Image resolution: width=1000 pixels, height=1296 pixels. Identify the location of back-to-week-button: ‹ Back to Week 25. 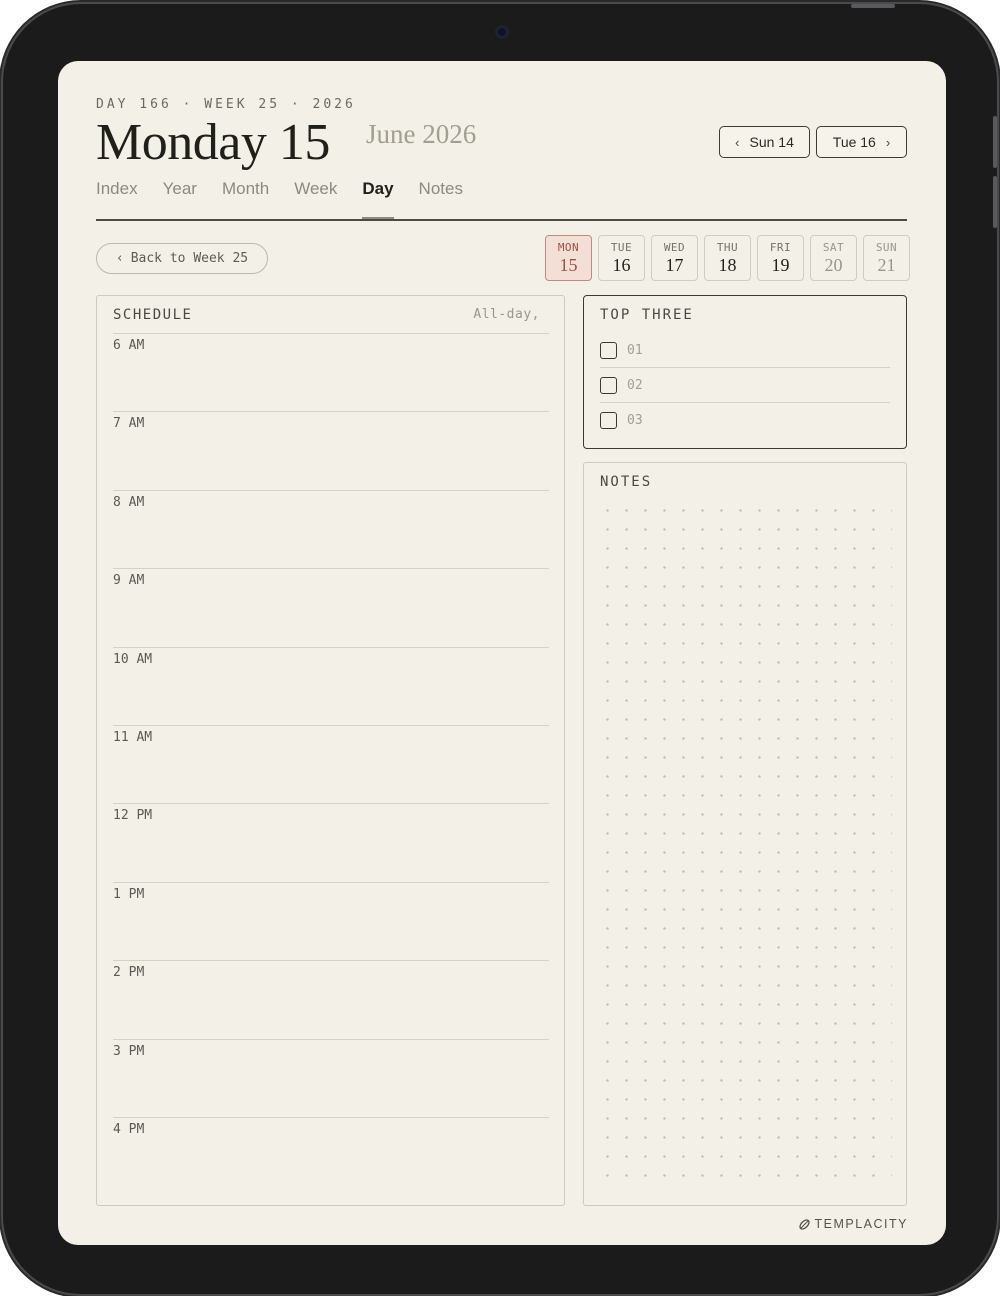
(182, 258).